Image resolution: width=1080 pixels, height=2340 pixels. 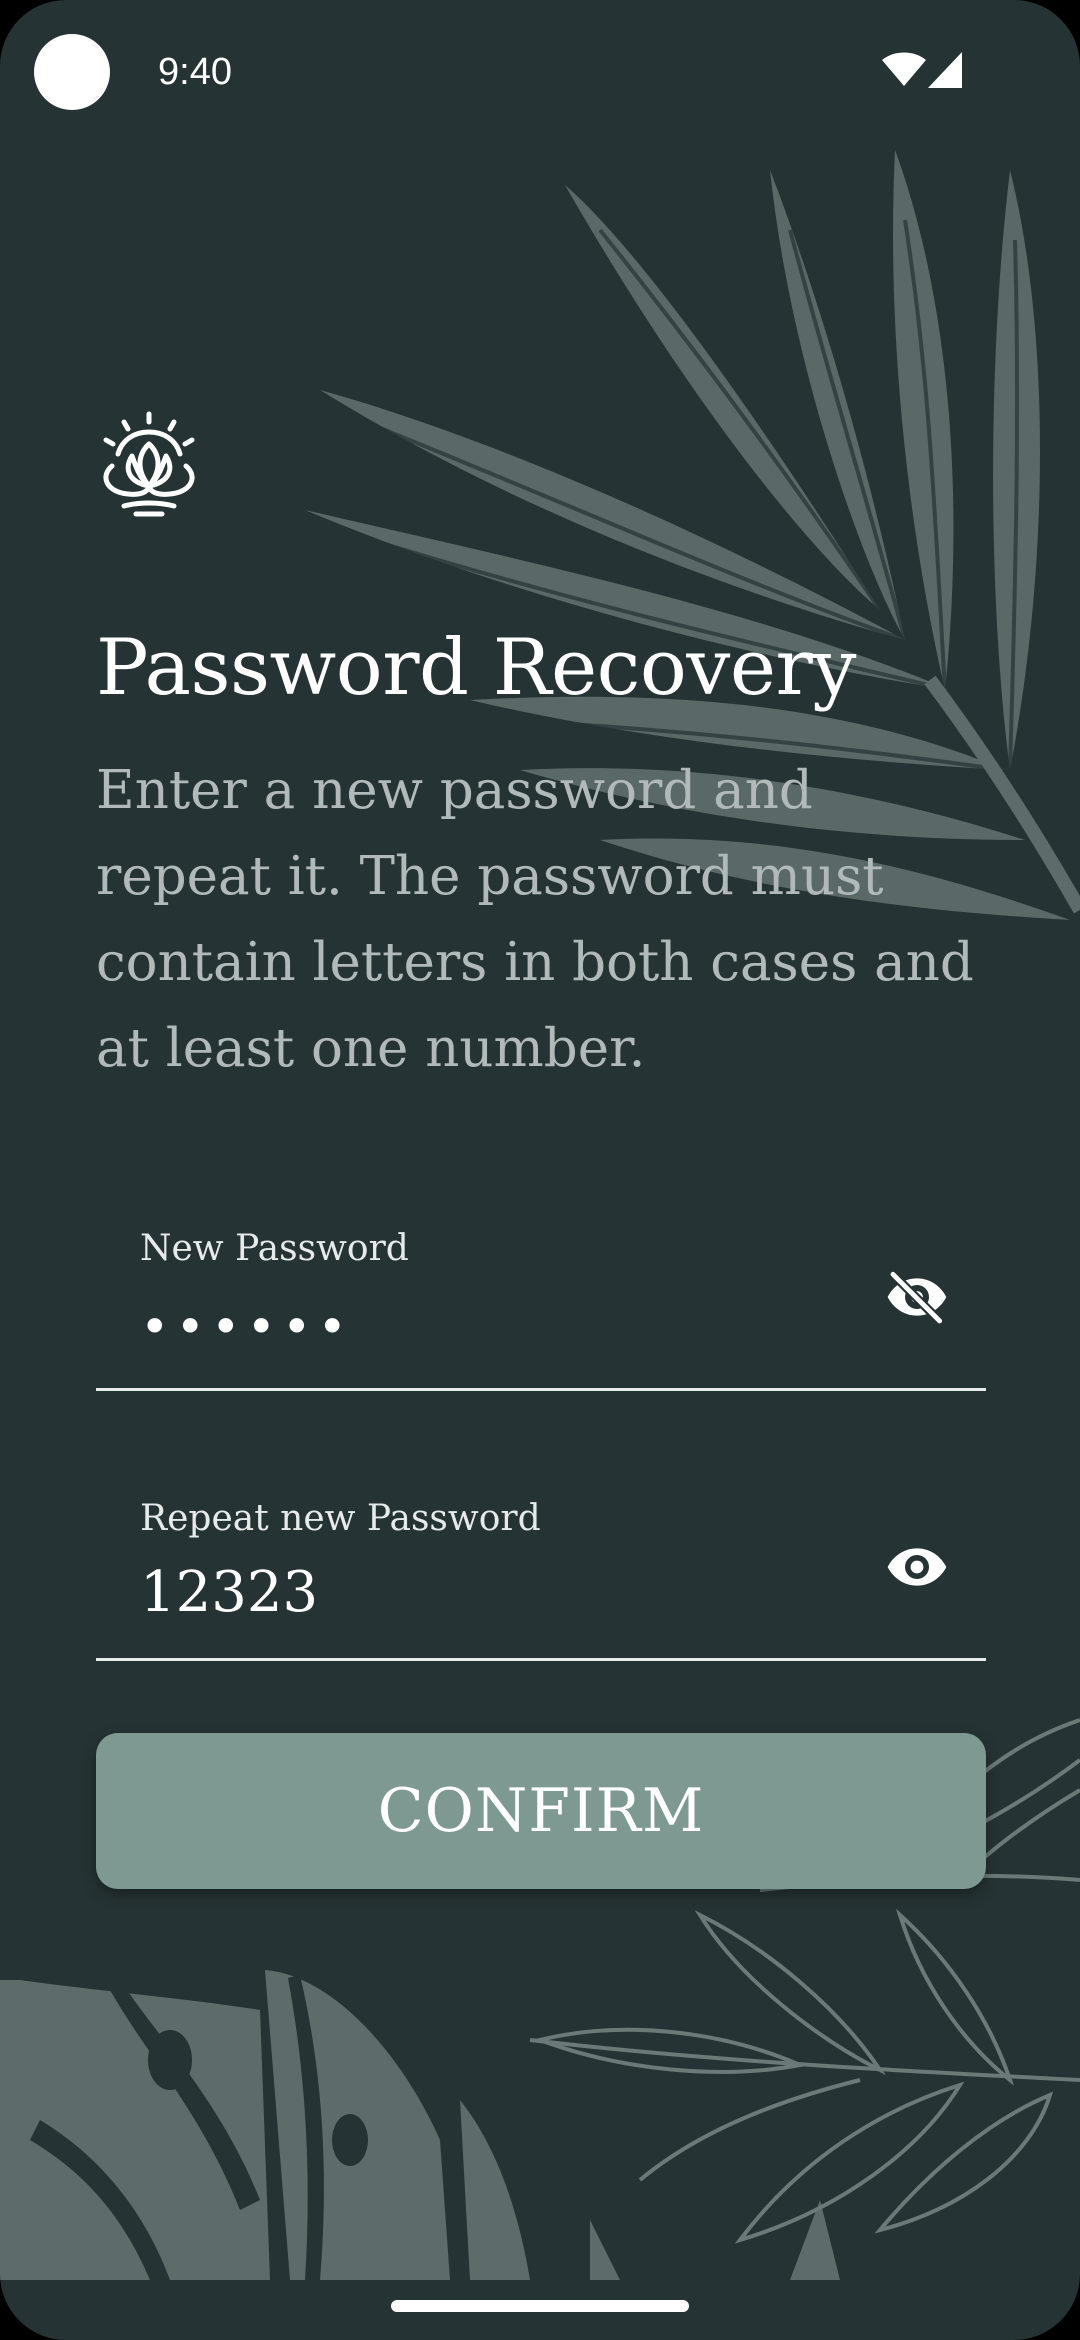 I want to click on repeat-password-label: Repeat new Password, so click(x=340, y=1518).